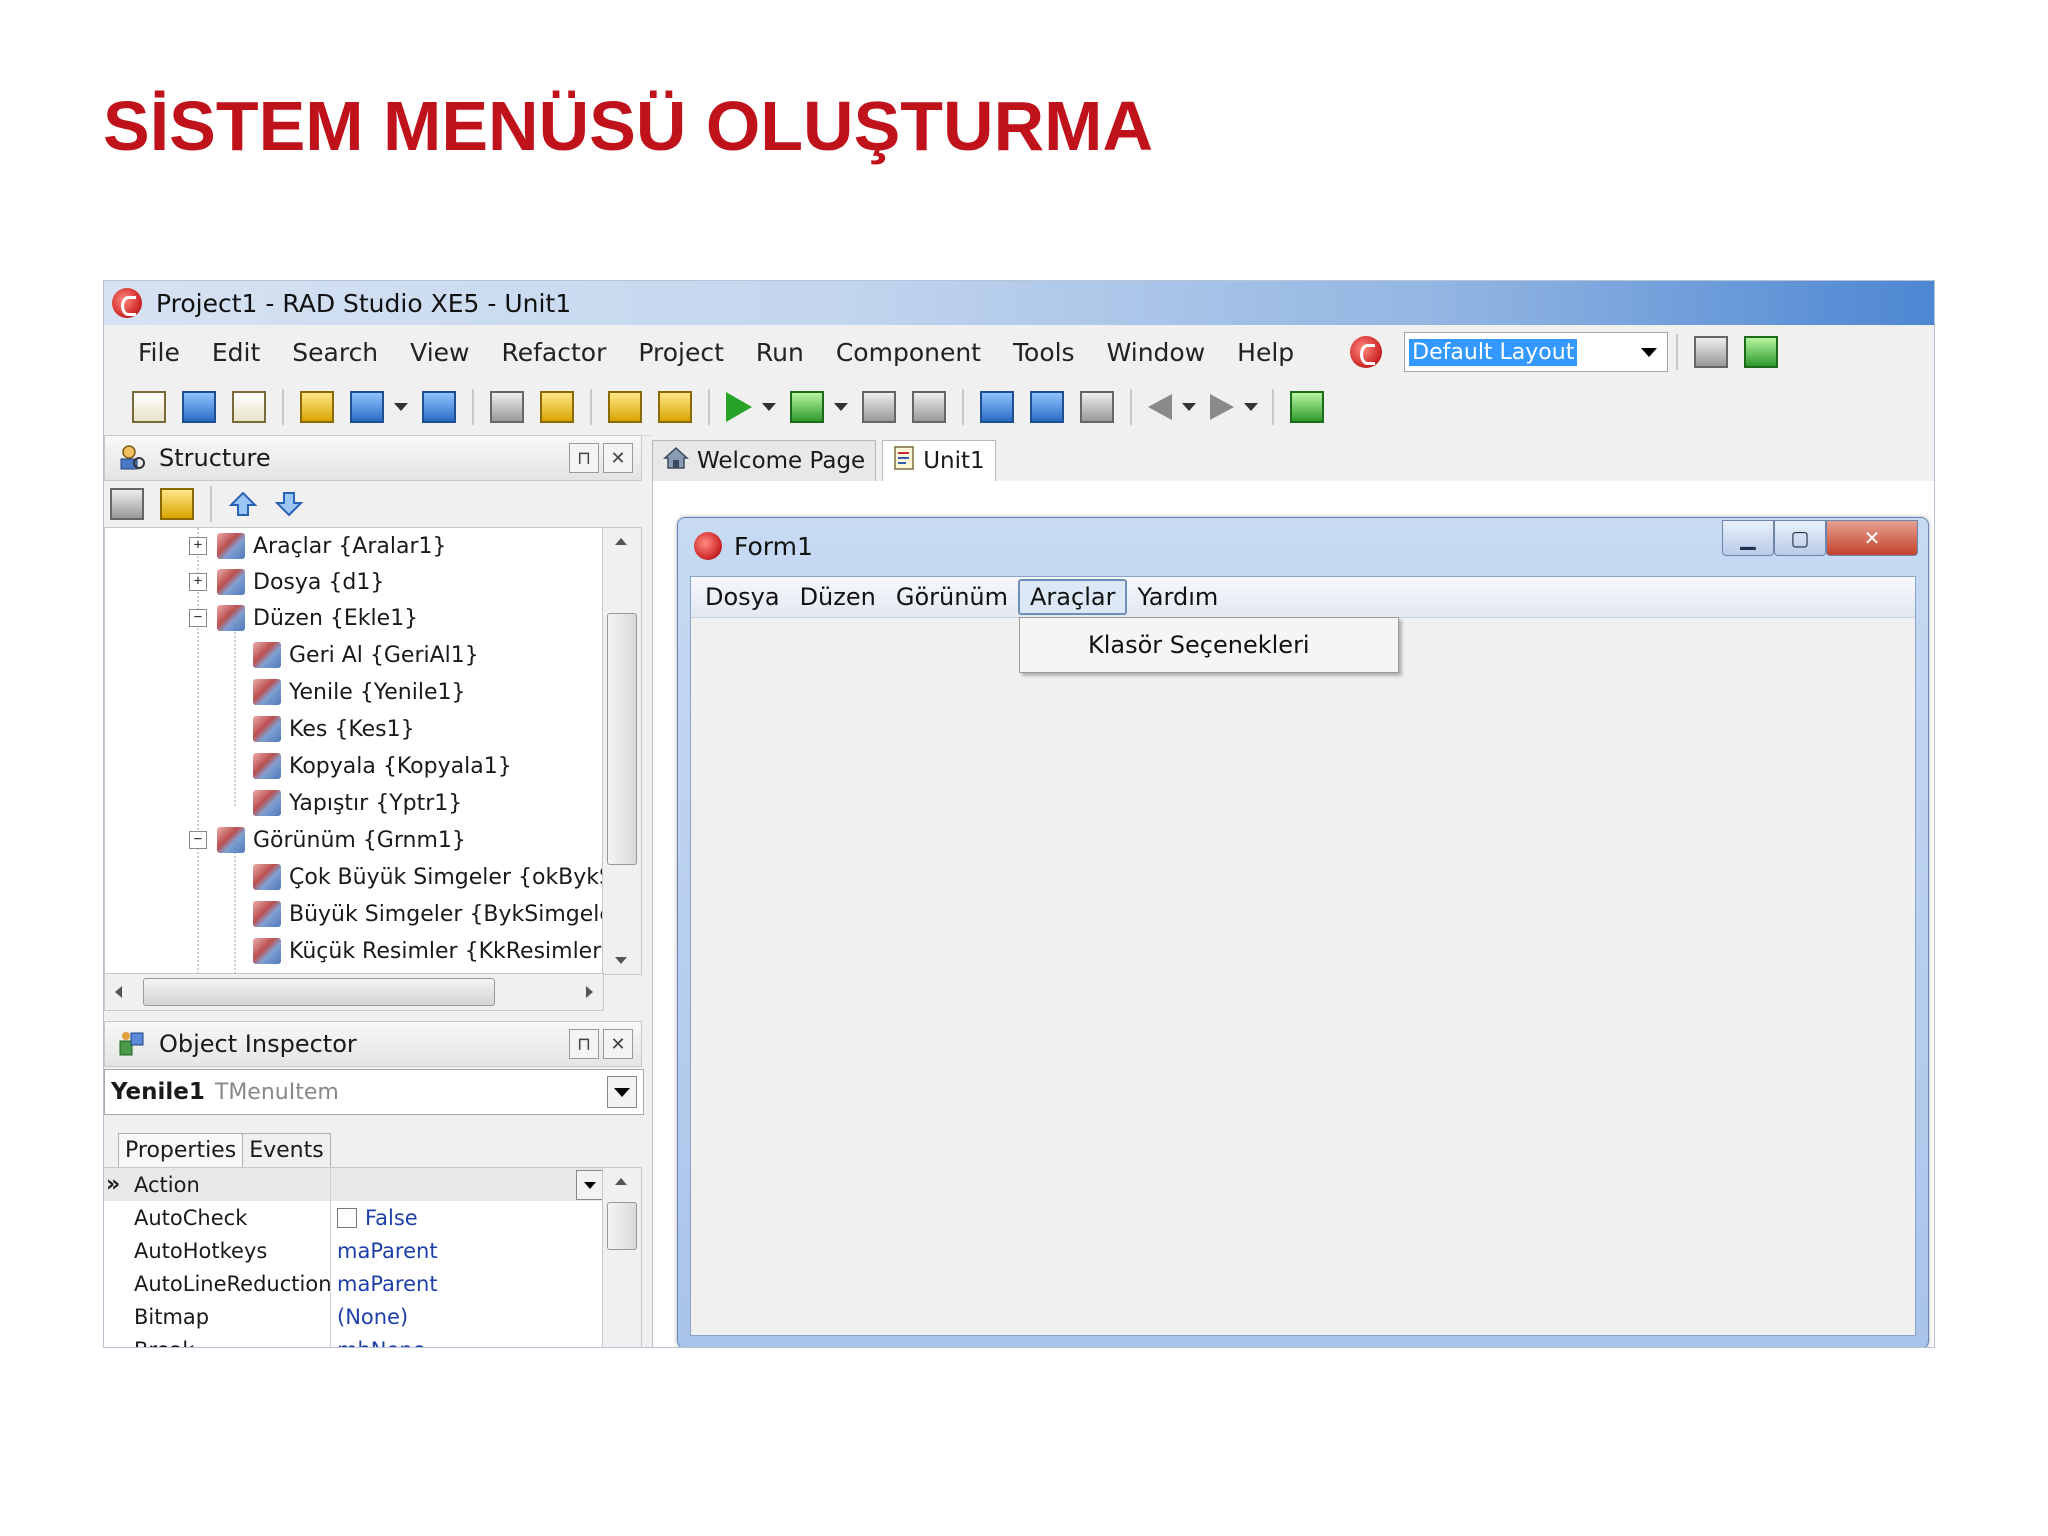 The width and height of the screenshot is (2048, 1536). Describe the element at coordinates (764, 460) in the screenshot. I see `tab-welcome-page: Welcome Page` at that location.